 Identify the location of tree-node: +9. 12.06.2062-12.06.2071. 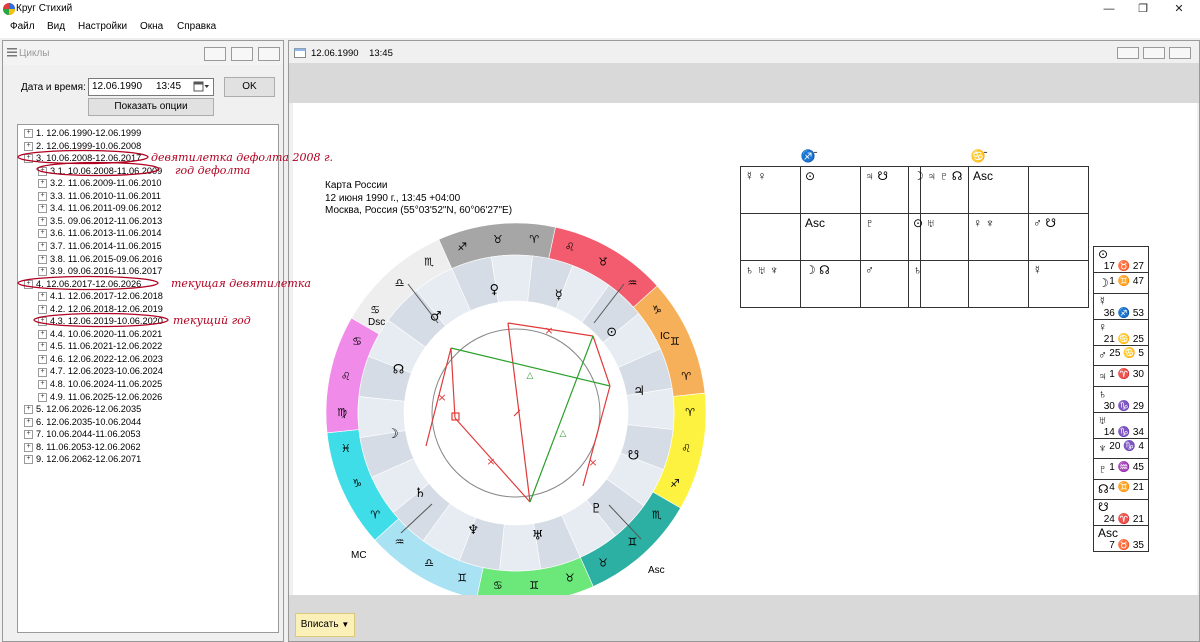
(82, 459).